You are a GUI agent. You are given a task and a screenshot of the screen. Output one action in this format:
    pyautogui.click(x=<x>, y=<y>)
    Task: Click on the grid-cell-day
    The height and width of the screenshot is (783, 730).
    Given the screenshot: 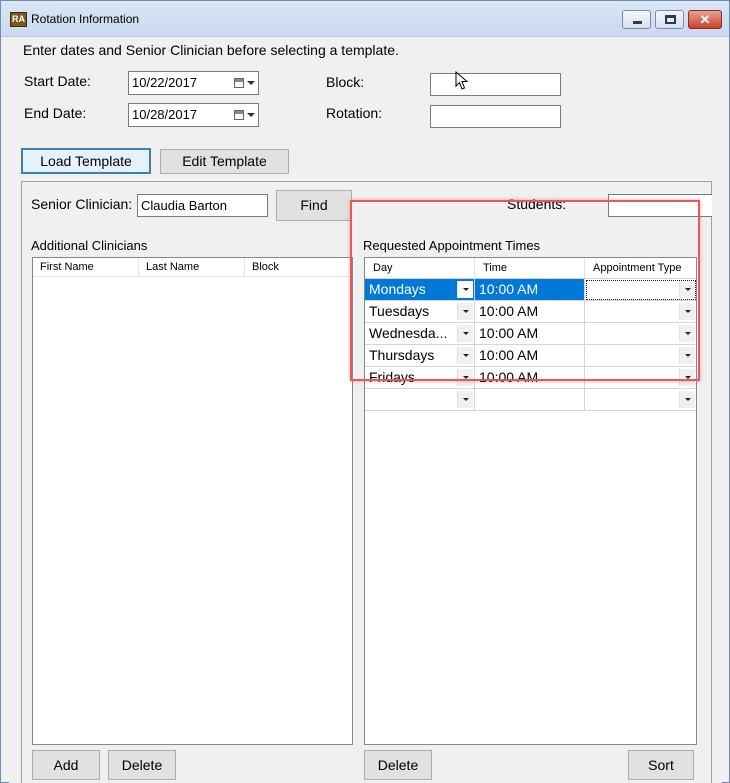 What is the action you would take?
    pyautogui.click(x=420, y=400)
    